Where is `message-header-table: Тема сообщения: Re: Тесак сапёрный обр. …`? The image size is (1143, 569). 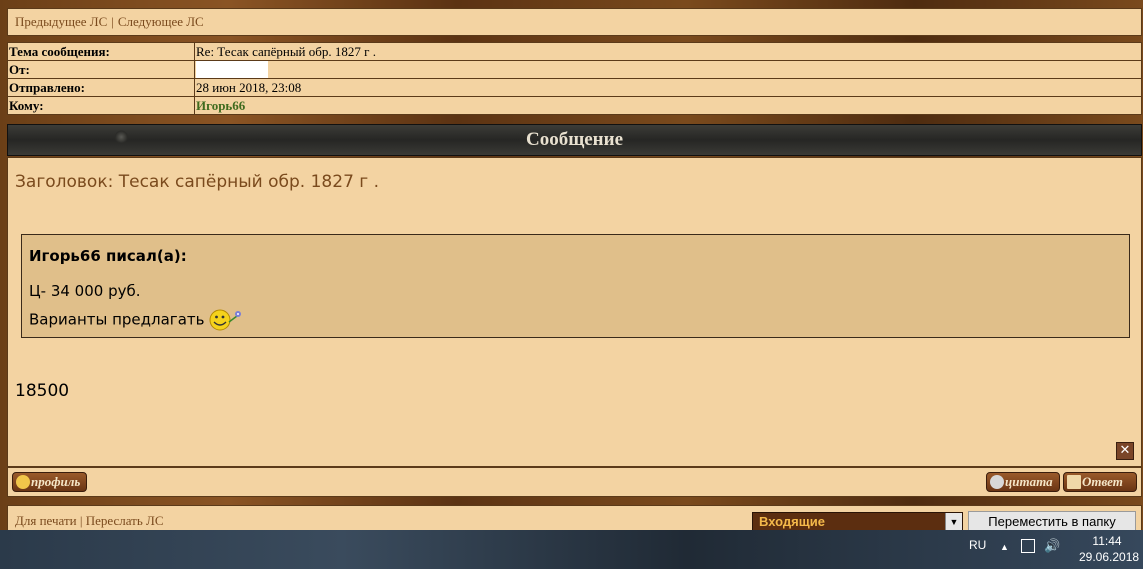
message-header-table: Тема сообщения: Re: Тесак сапёрный обр. … is located at coordinates (574, 78).